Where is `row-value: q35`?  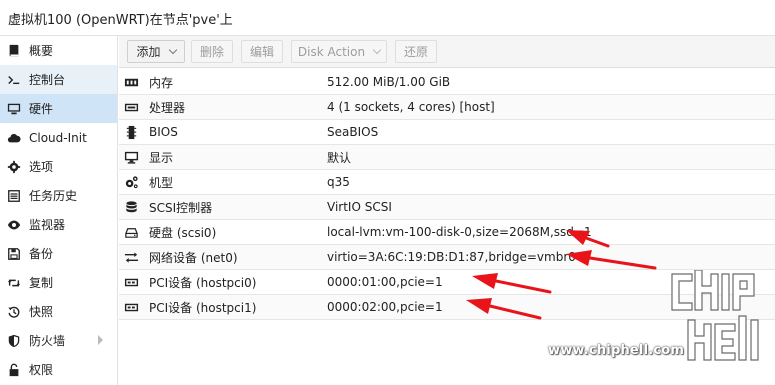 row-value: q35 is located at coordinates (338, 182).